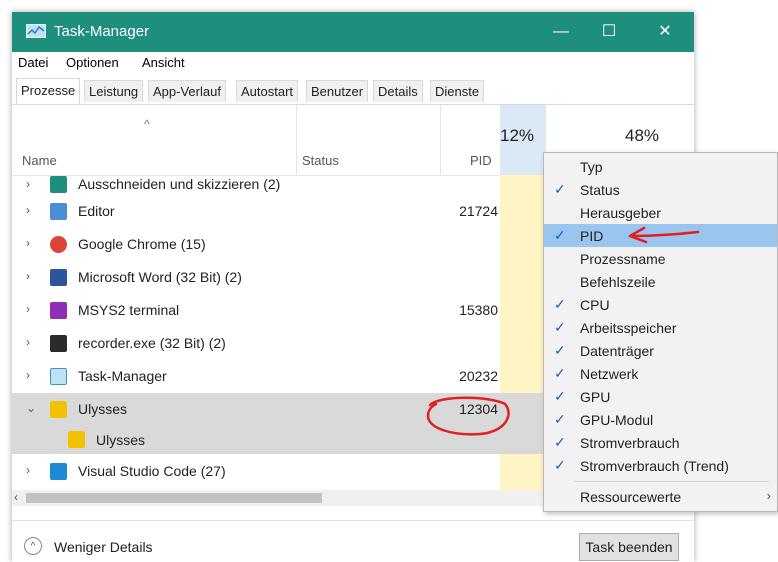  What do you see at coordinates (279, 277) in the screenshot?
I see `table-row: › Microsoft Word (32 Bit) (2)` at bounding box center [279, 277].